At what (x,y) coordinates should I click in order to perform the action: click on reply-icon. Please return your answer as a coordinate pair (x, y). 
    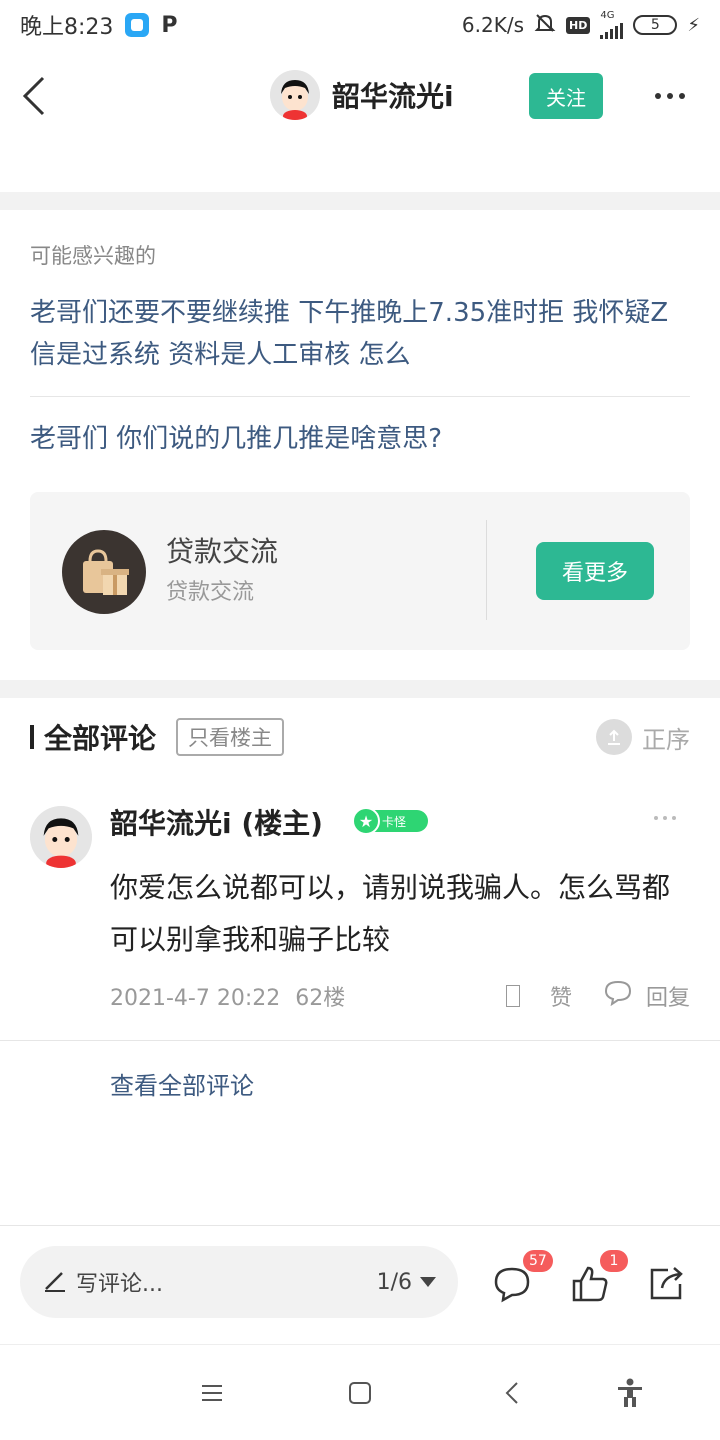
    Looking at the image, I should click on (618, 996).